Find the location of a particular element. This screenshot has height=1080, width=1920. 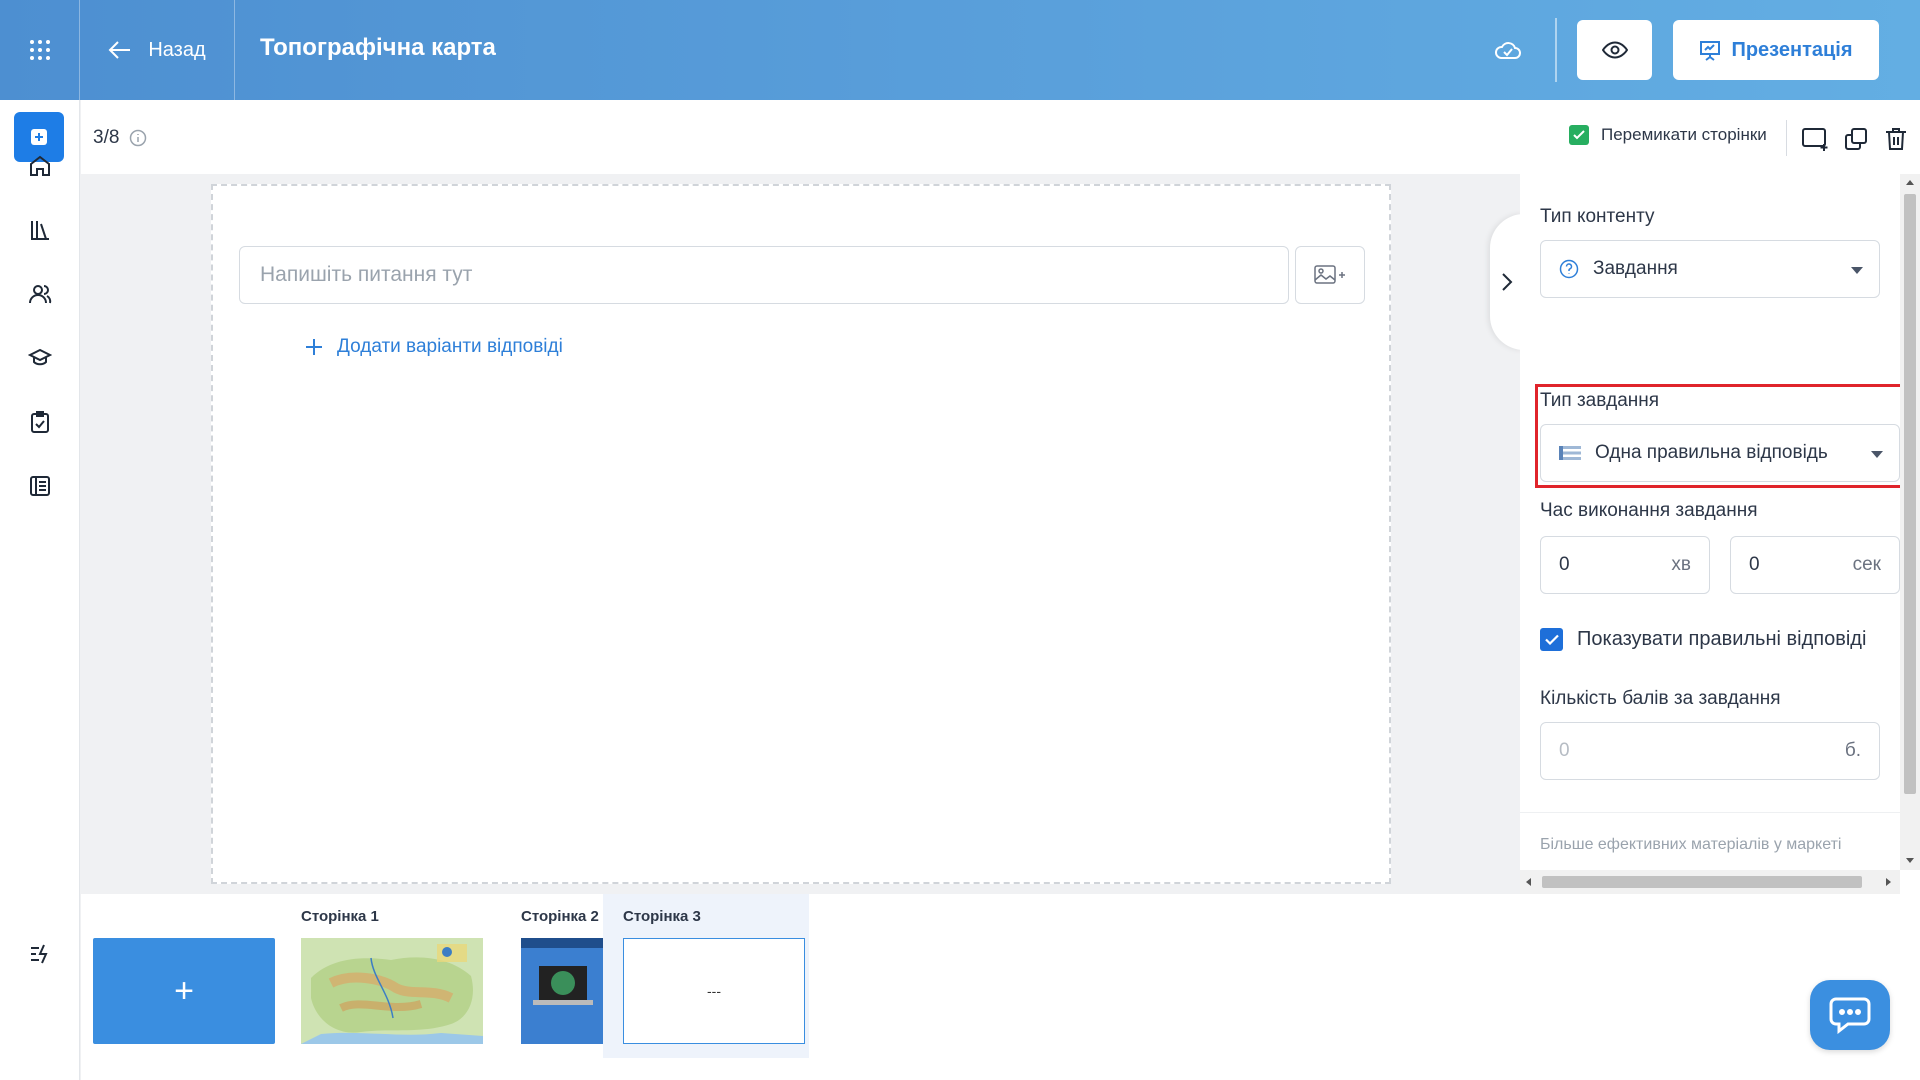

sidebar-item-journal is located at coordinates (40, 486).